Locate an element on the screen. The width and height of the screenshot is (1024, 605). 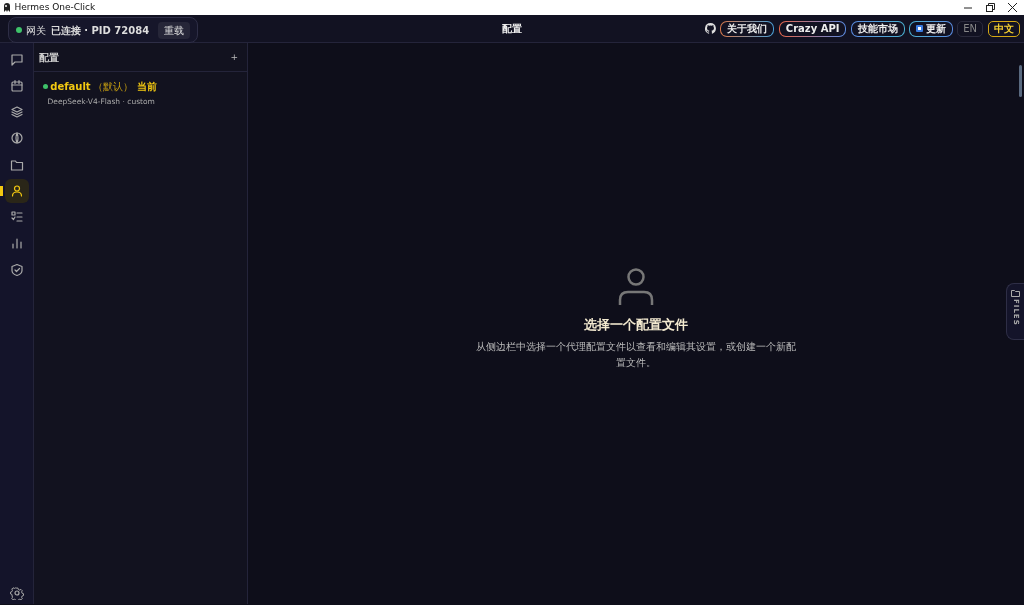
chat-icon is located at coordinates (16, 59).